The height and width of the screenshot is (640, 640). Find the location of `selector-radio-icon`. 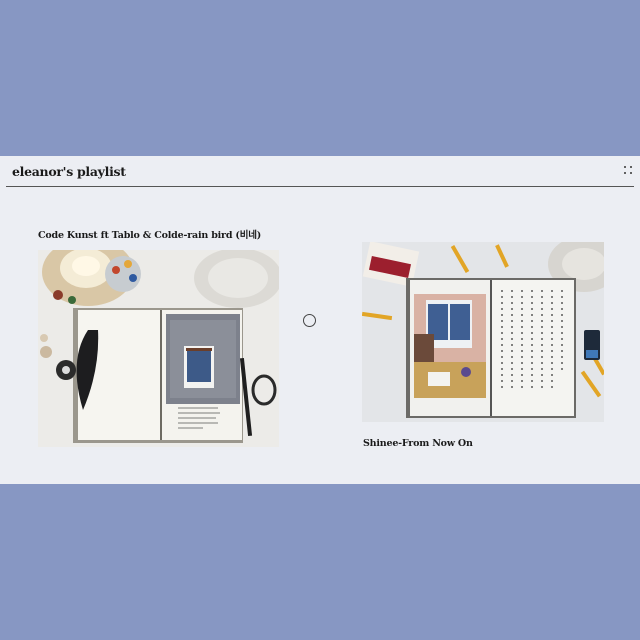

selector-radio-icon is located at coordinates (309, 320).